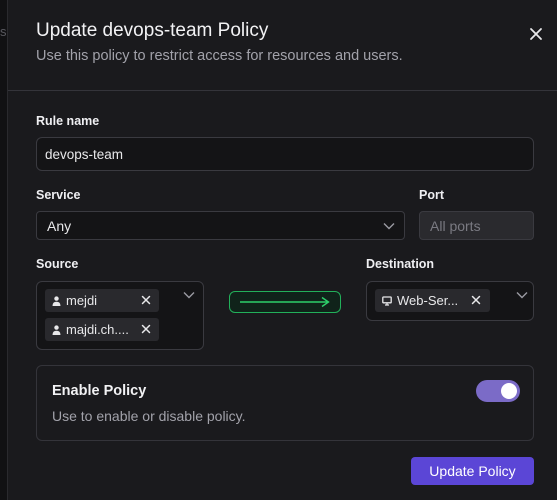  I want to click on flow-direction-arrow, so click(285, 302).